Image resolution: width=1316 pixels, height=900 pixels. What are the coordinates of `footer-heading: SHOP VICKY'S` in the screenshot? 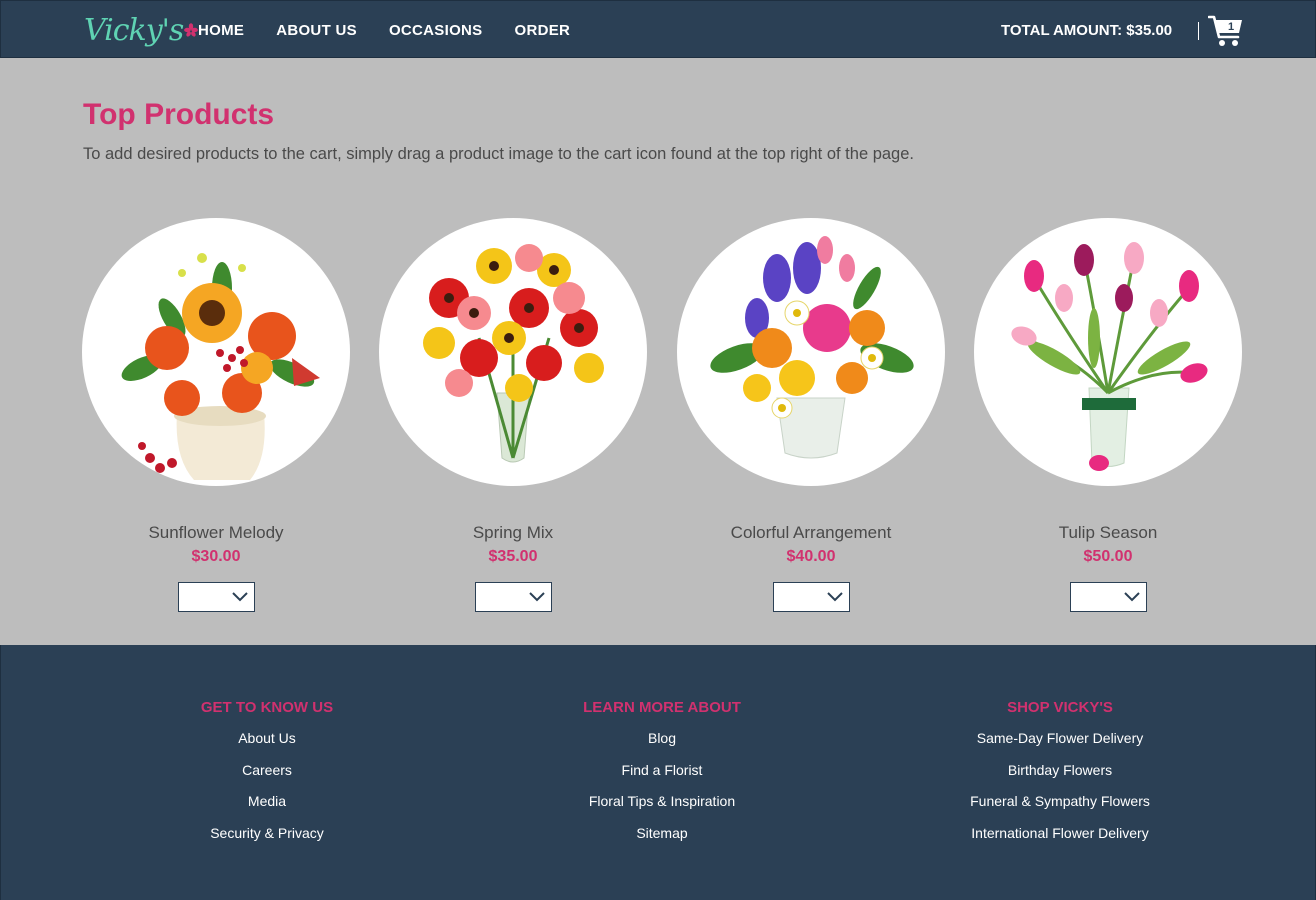 It's located at (1060, 707).